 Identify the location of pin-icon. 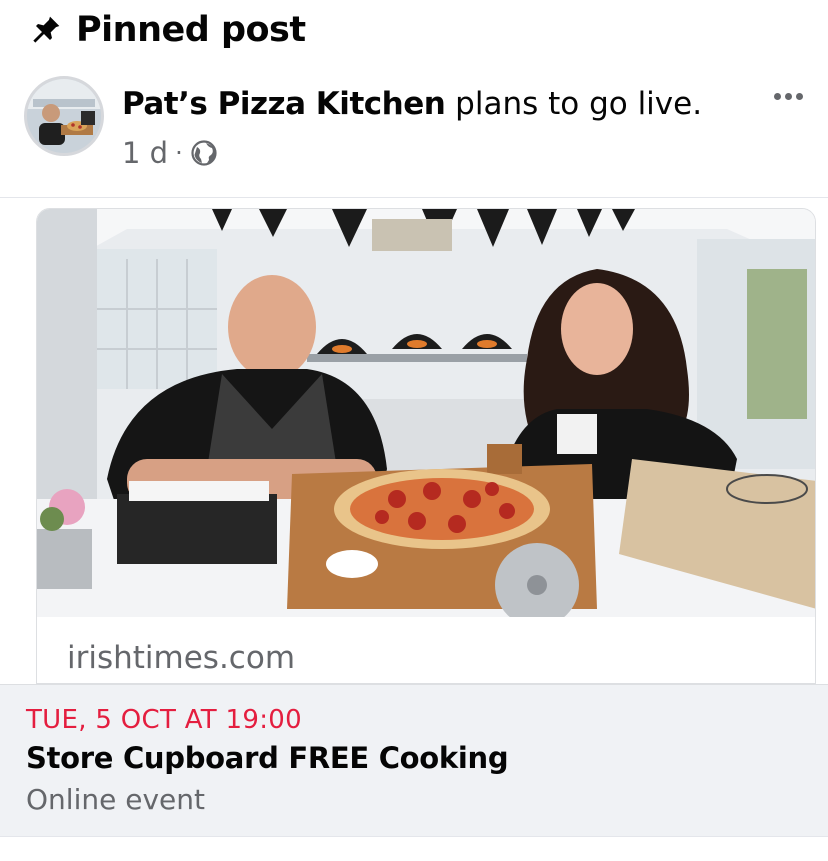
(46, 30).